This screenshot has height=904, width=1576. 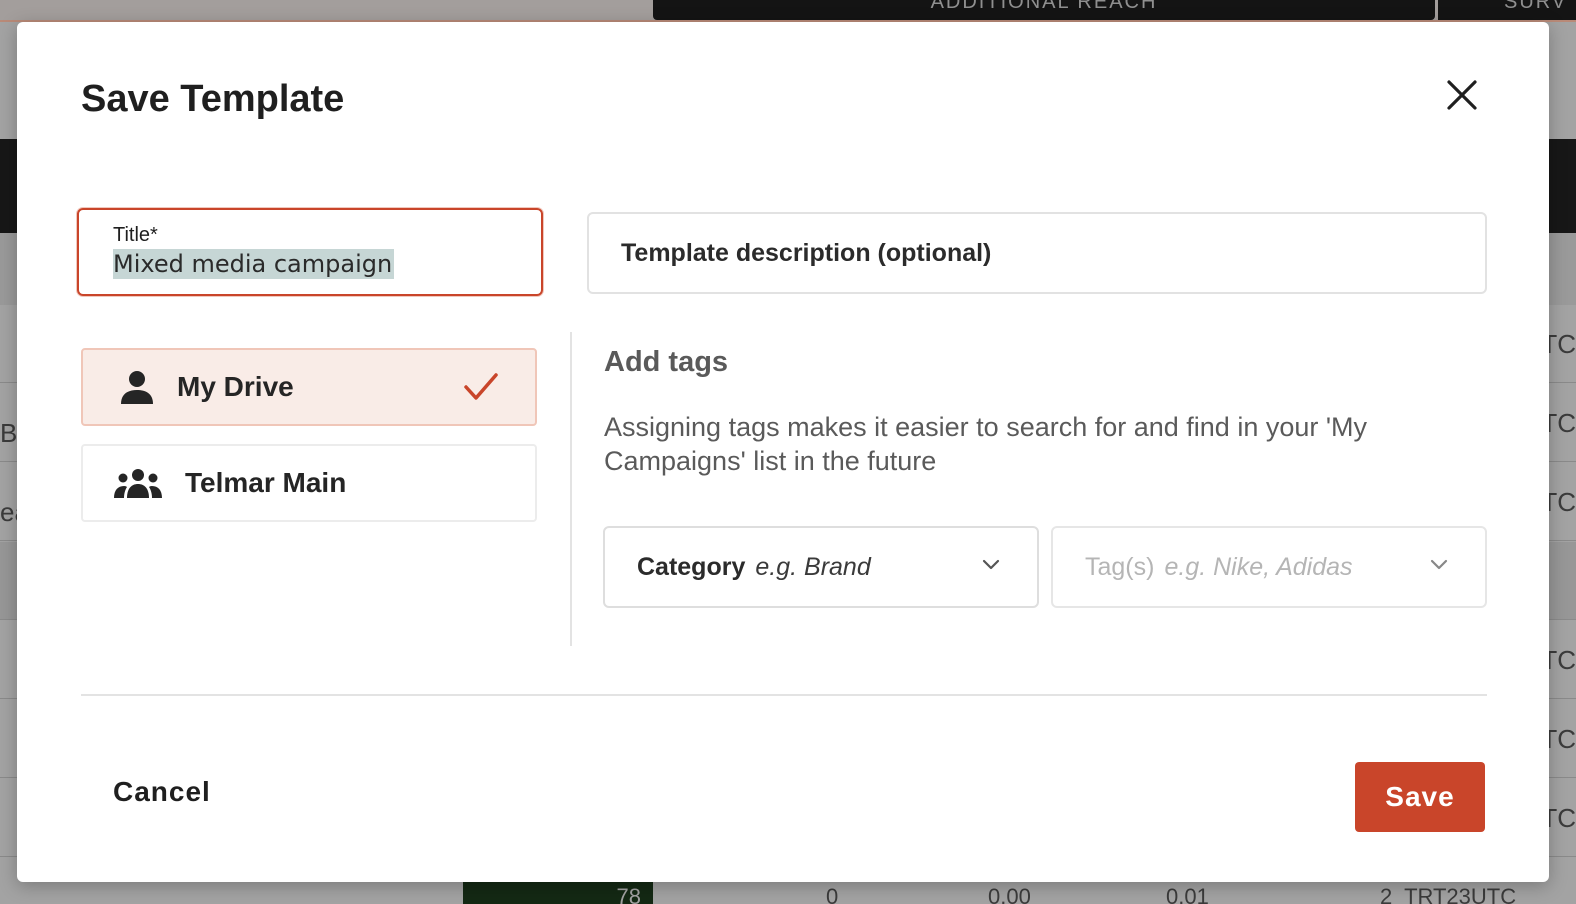 What do you see at coordinates (1120, 566) in the screenshot?
I see `tags-select-label: Tag(s)` at bounding box center [1120, 566].